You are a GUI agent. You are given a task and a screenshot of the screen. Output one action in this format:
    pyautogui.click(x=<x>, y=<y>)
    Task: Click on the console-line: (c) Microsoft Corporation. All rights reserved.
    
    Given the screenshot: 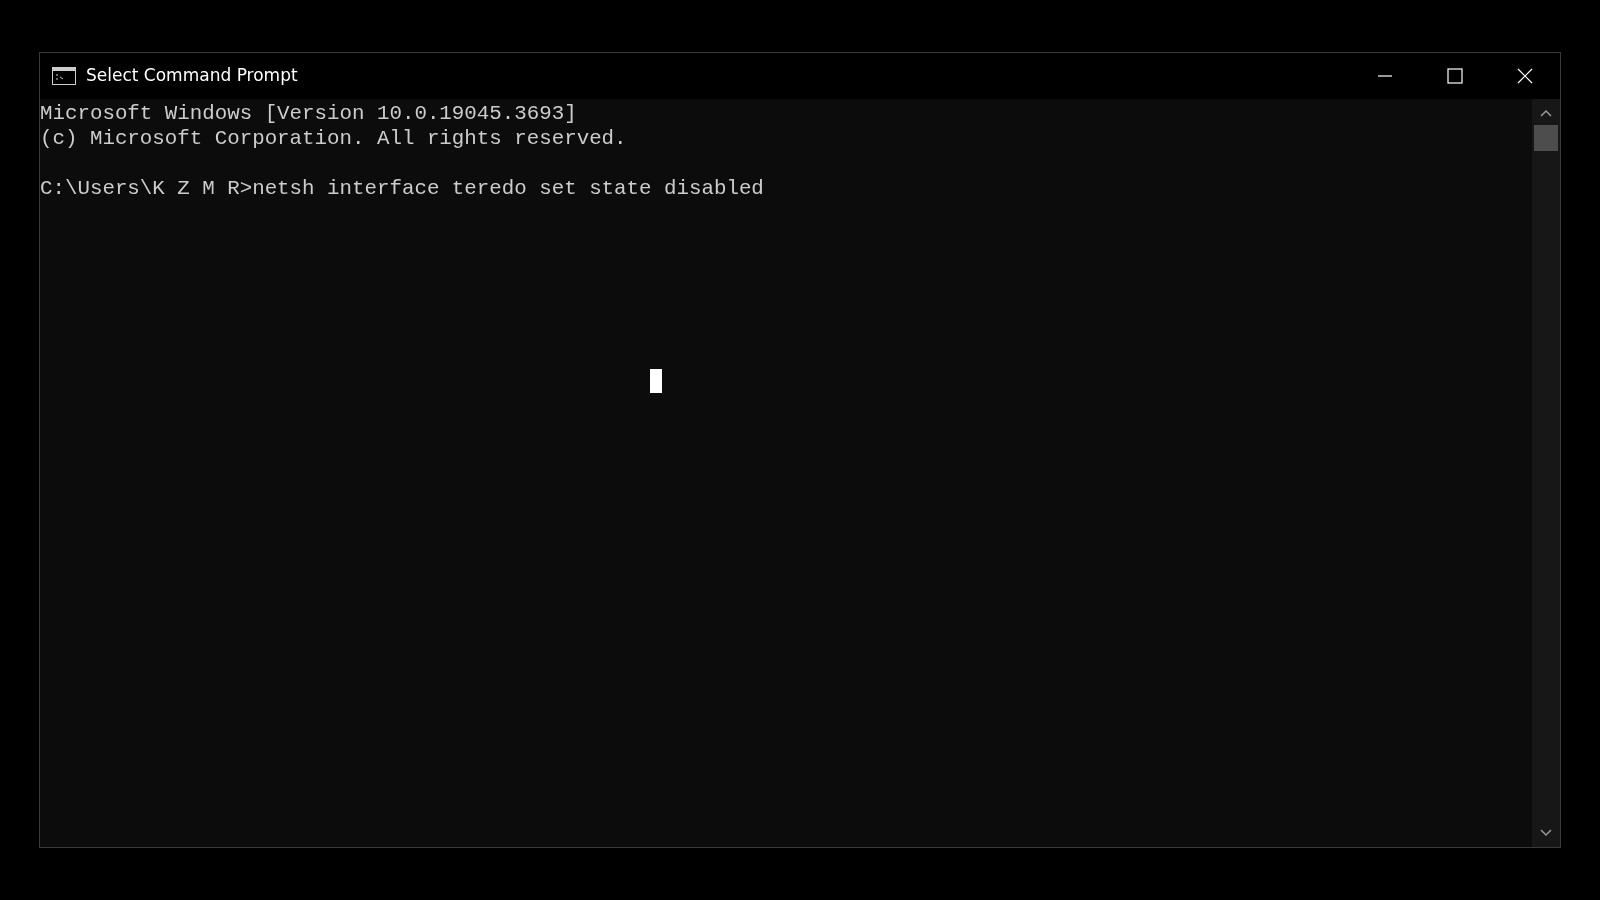 What is the action you would take?
    pyautogui.click(x=334, y=138)
    